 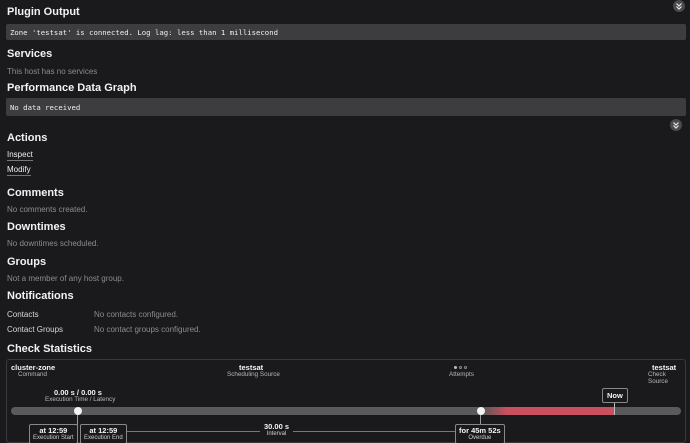 What do you see at coordinates (53, 433) in the screenshot?
I see `execution-start-tag: at 12:59 Execution Start` at bounding box center [53, 433].